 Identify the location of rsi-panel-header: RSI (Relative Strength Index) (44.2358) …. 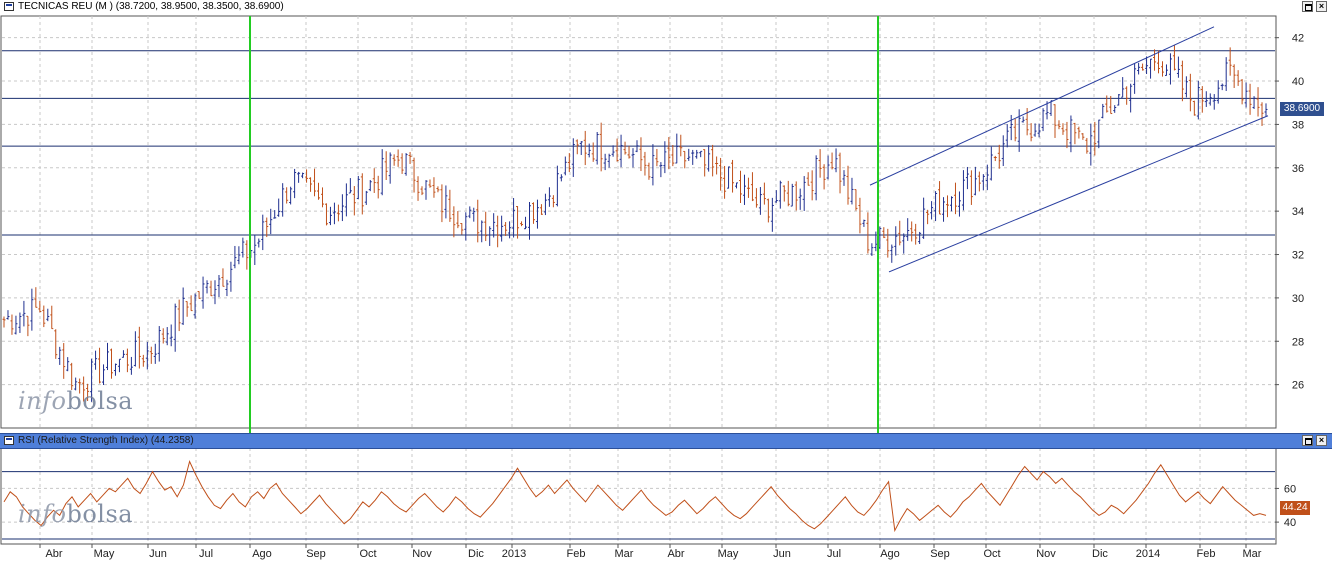
(666, 441).